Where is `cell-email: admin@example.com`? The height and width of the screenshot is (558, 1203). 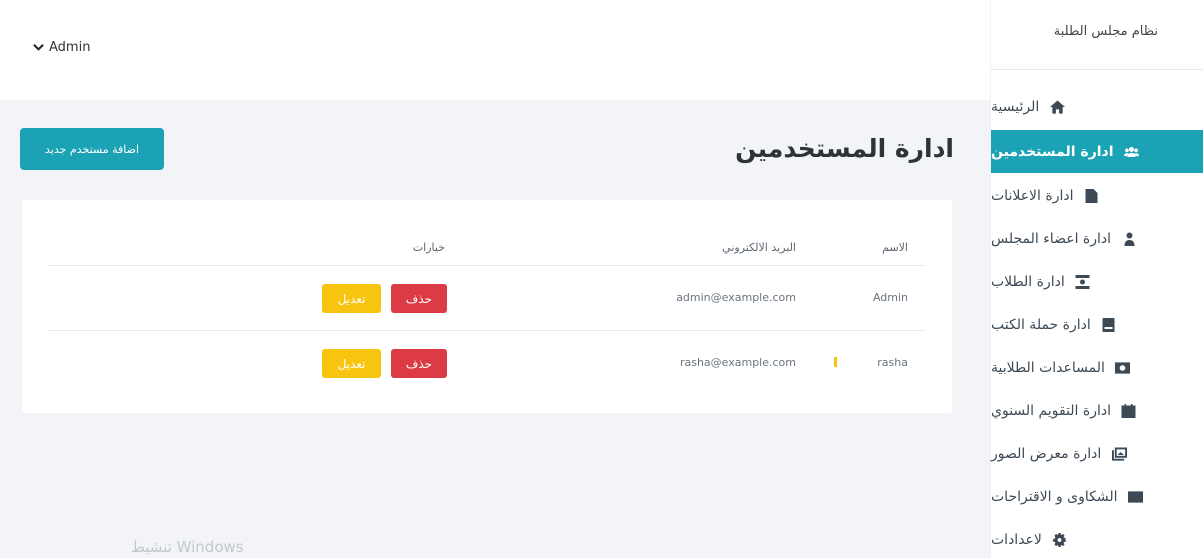
cell-email: admin@example.com is located at coordinates (736, 297).